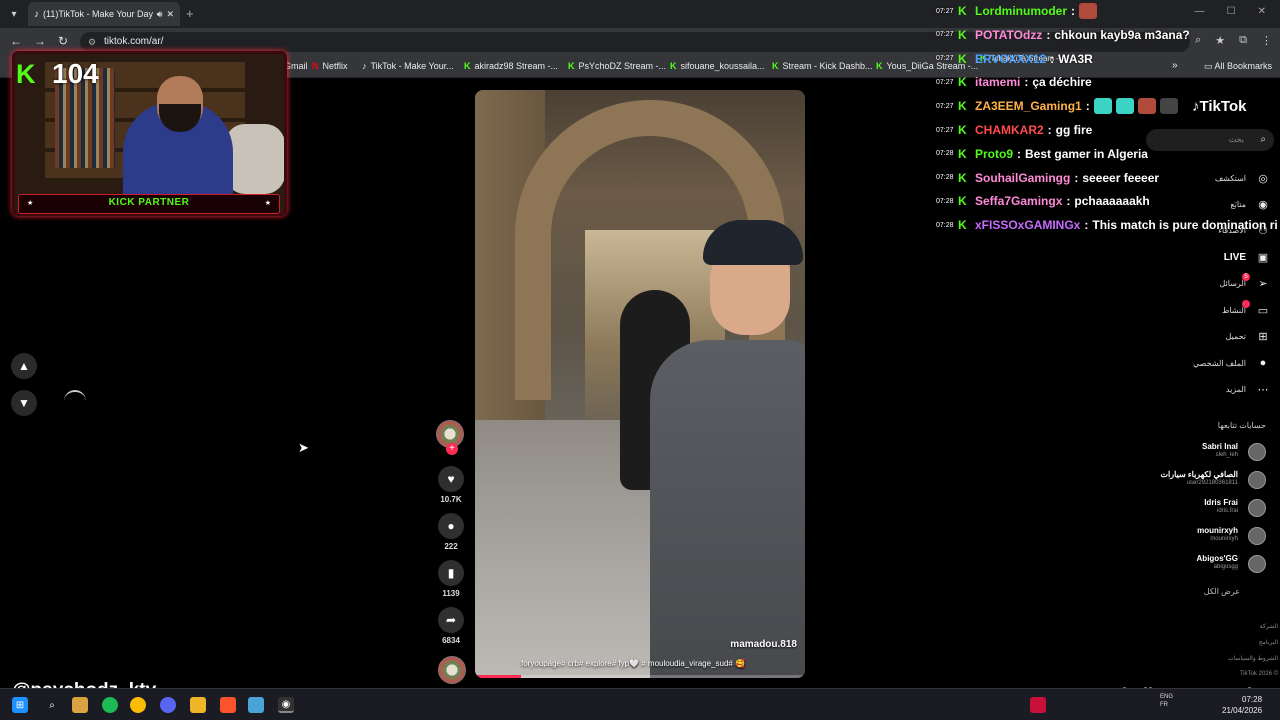 The width and height of the screenshot is (1280, 720). What do you see at coordinates (40, 41) in the screenshot?
I see `forward-icon: →` at bounding box center [40, 41].